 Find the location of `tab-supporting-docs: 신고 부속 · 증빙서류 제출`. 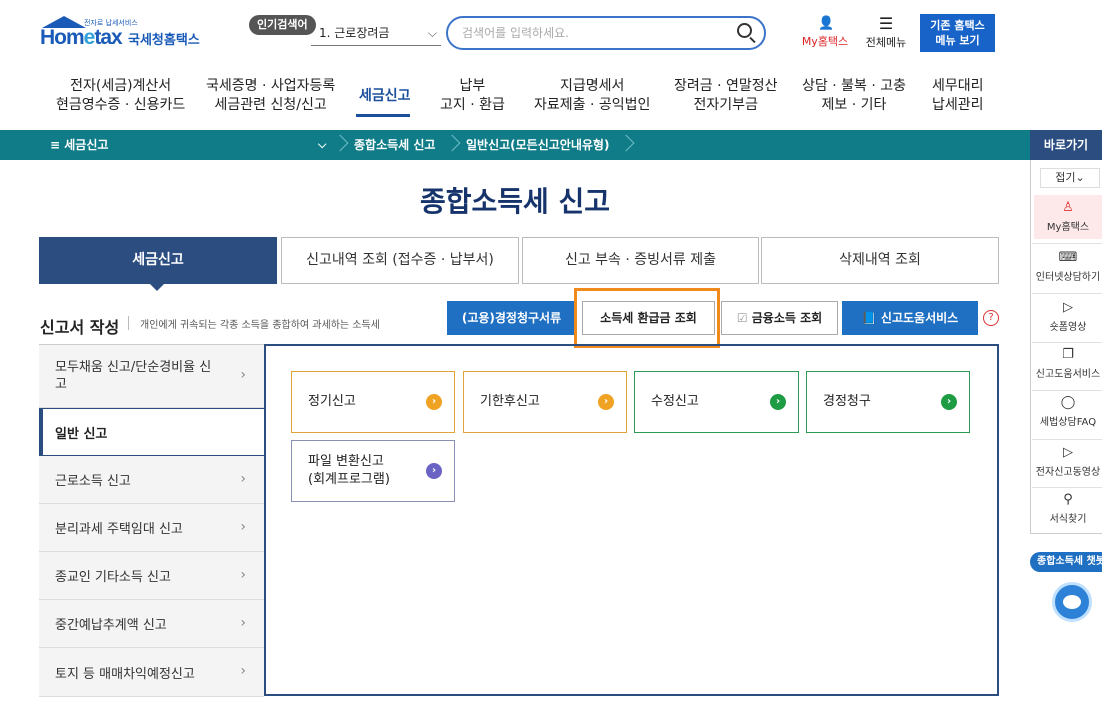

tab-supporting-docs: 신고 부속 · 증빙서류 제출 is located at coordinates (640, 260).